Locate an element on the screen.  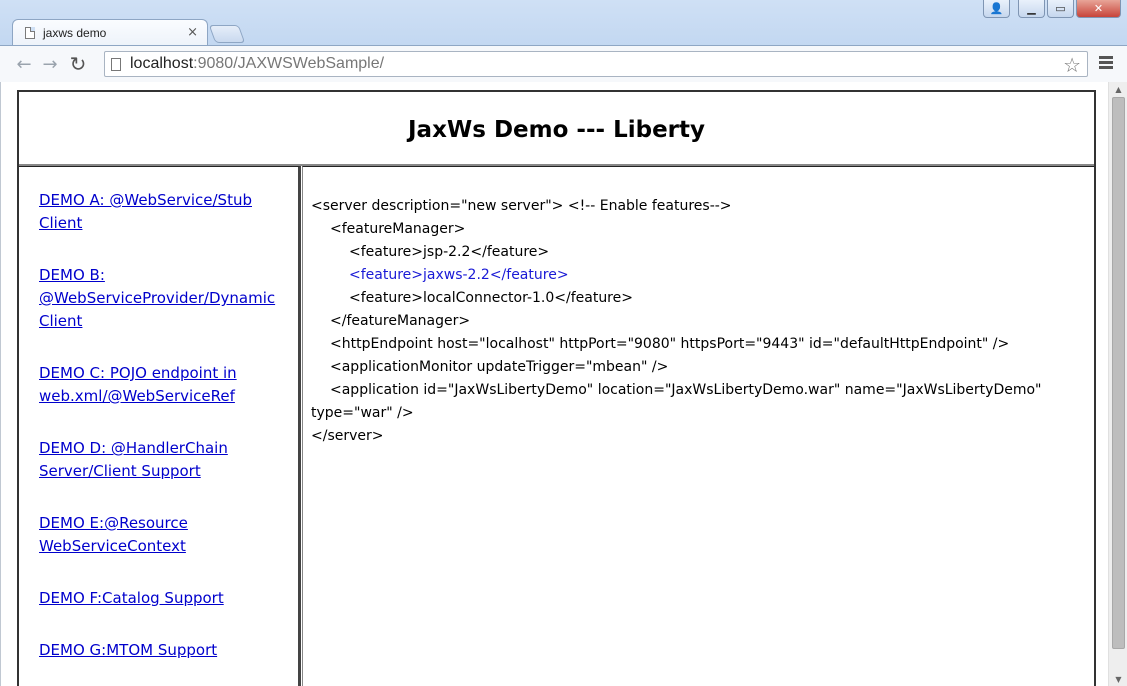
demo-link: DEMO E:@Resource WebServiceContext is located at coordinates (113, 534).